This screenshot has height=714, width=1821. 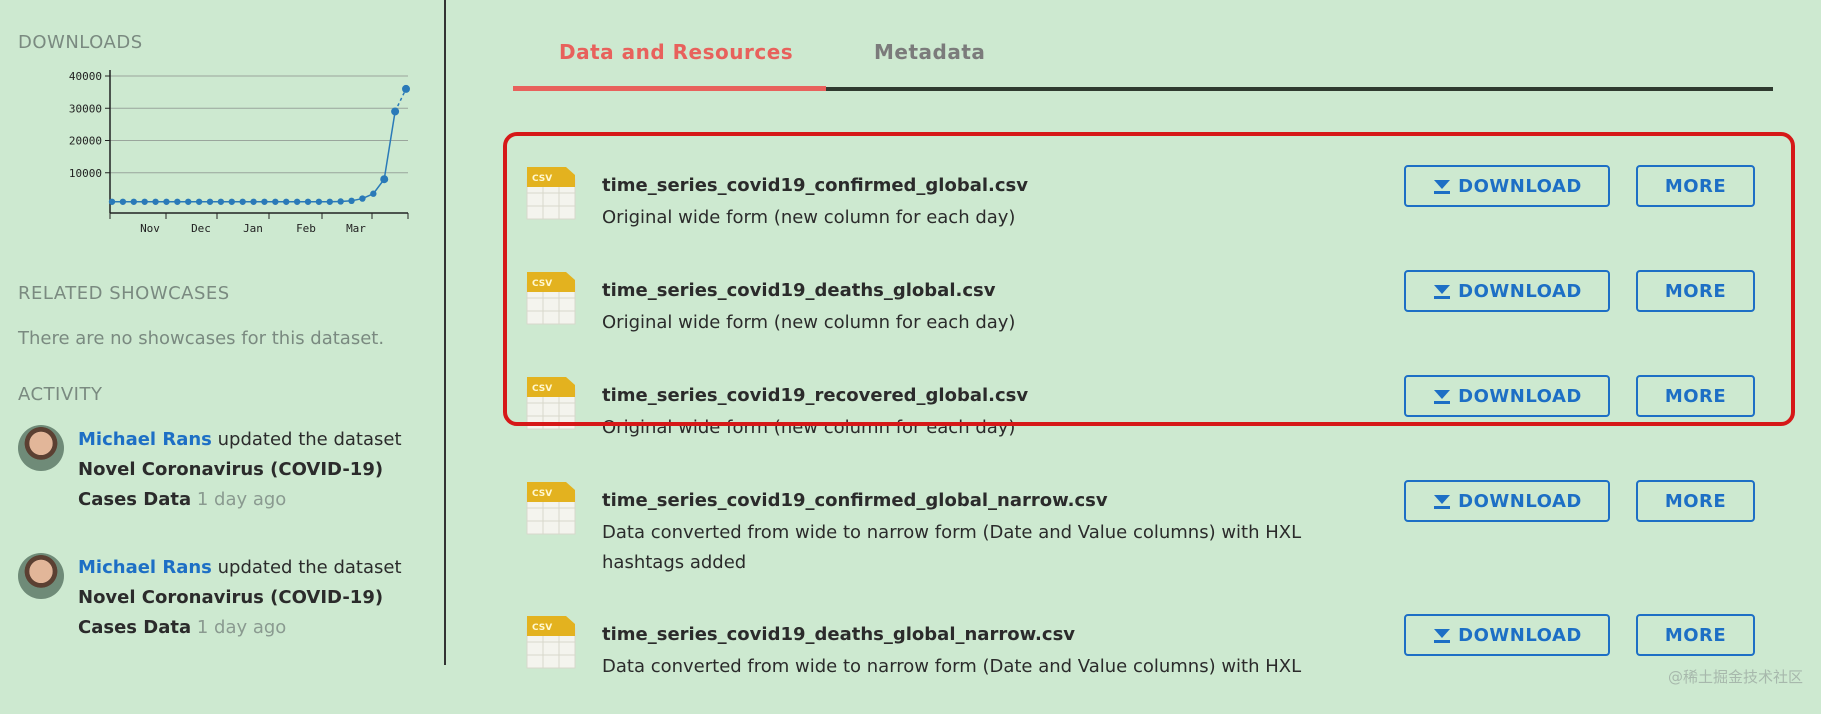 What do you see at coordinates (85, 173) in the screenshot?
I see `y-tick-label: 10000` at bounding box center [85, 173].